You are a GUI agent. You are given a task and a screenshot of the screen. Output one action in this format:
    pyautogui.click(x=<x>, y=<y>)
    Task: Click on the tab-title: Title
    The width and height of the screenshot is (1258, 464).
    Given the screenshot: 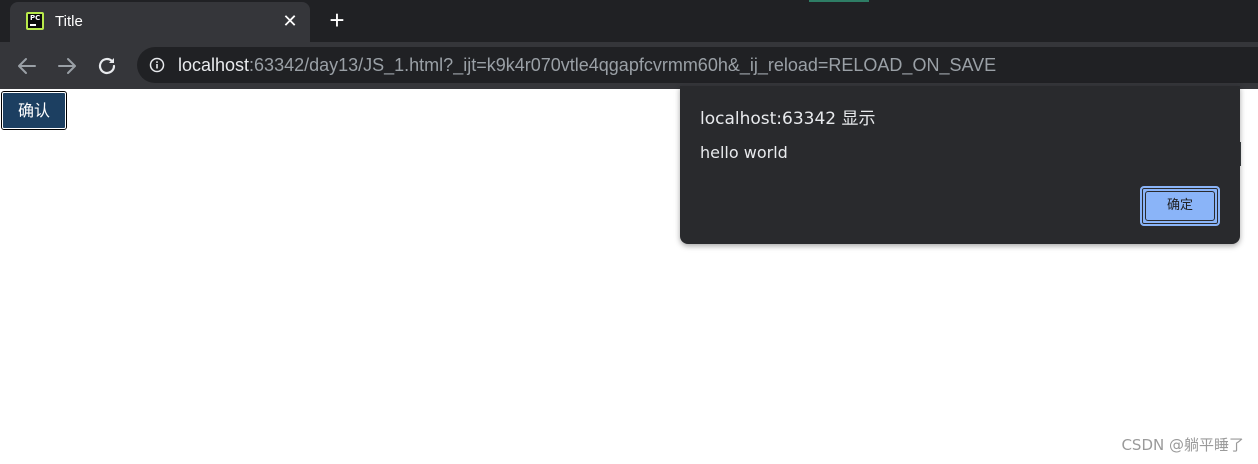 What is the action you would take?
    pyautogui.click(x=69, y=21)
    